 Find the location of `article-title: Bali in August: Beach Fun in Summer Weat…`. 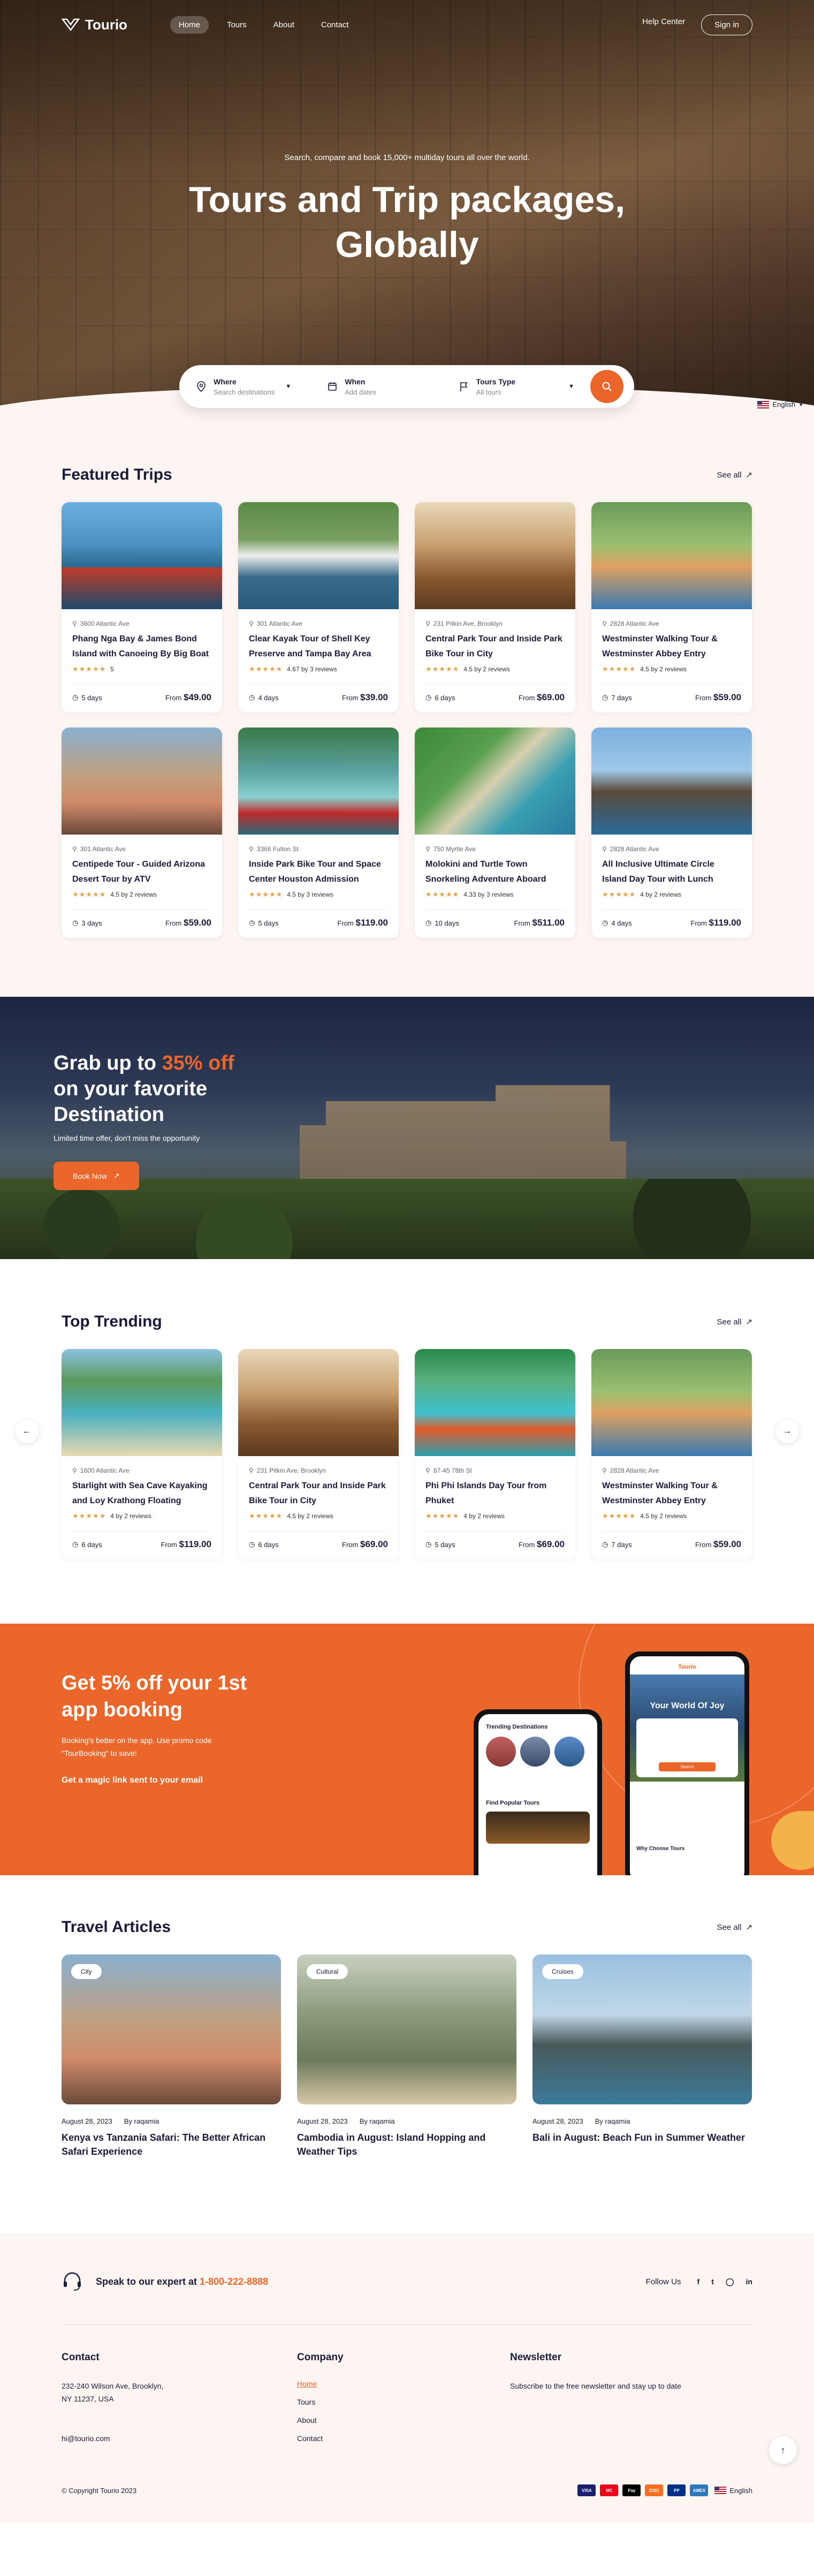

article-title: Bali in August: Beach Fun in Summer Weat… is located at coordinates (642, 2138).